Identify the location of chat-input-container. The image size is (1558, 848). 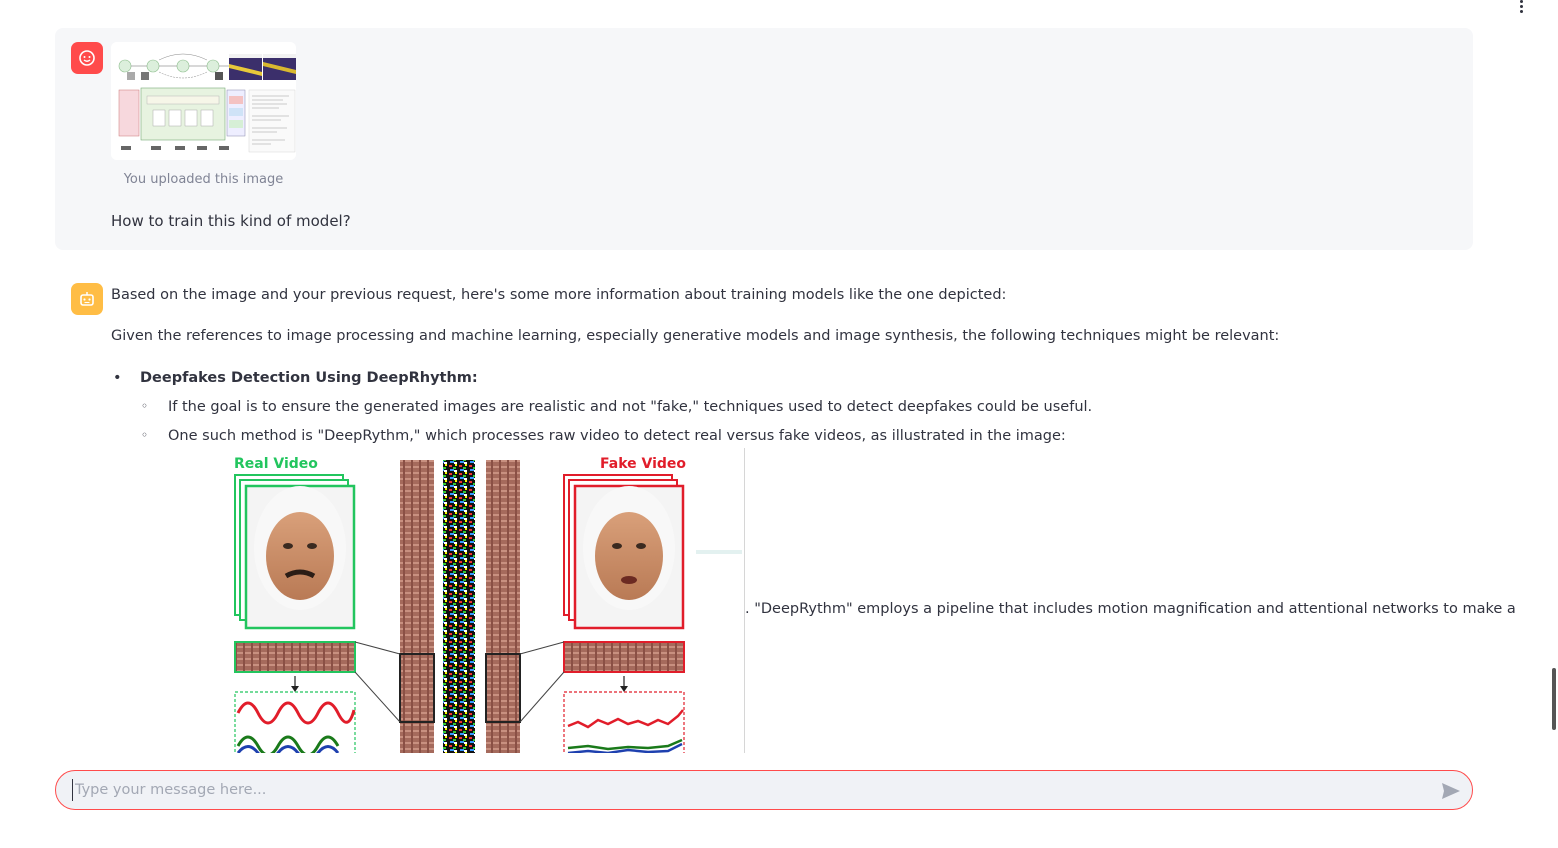
(764, 790).